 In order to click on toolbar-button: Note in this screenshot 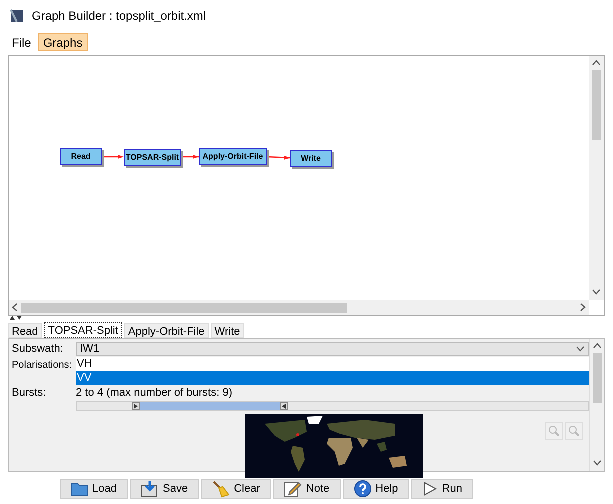, I will do `click(307, 489)`.